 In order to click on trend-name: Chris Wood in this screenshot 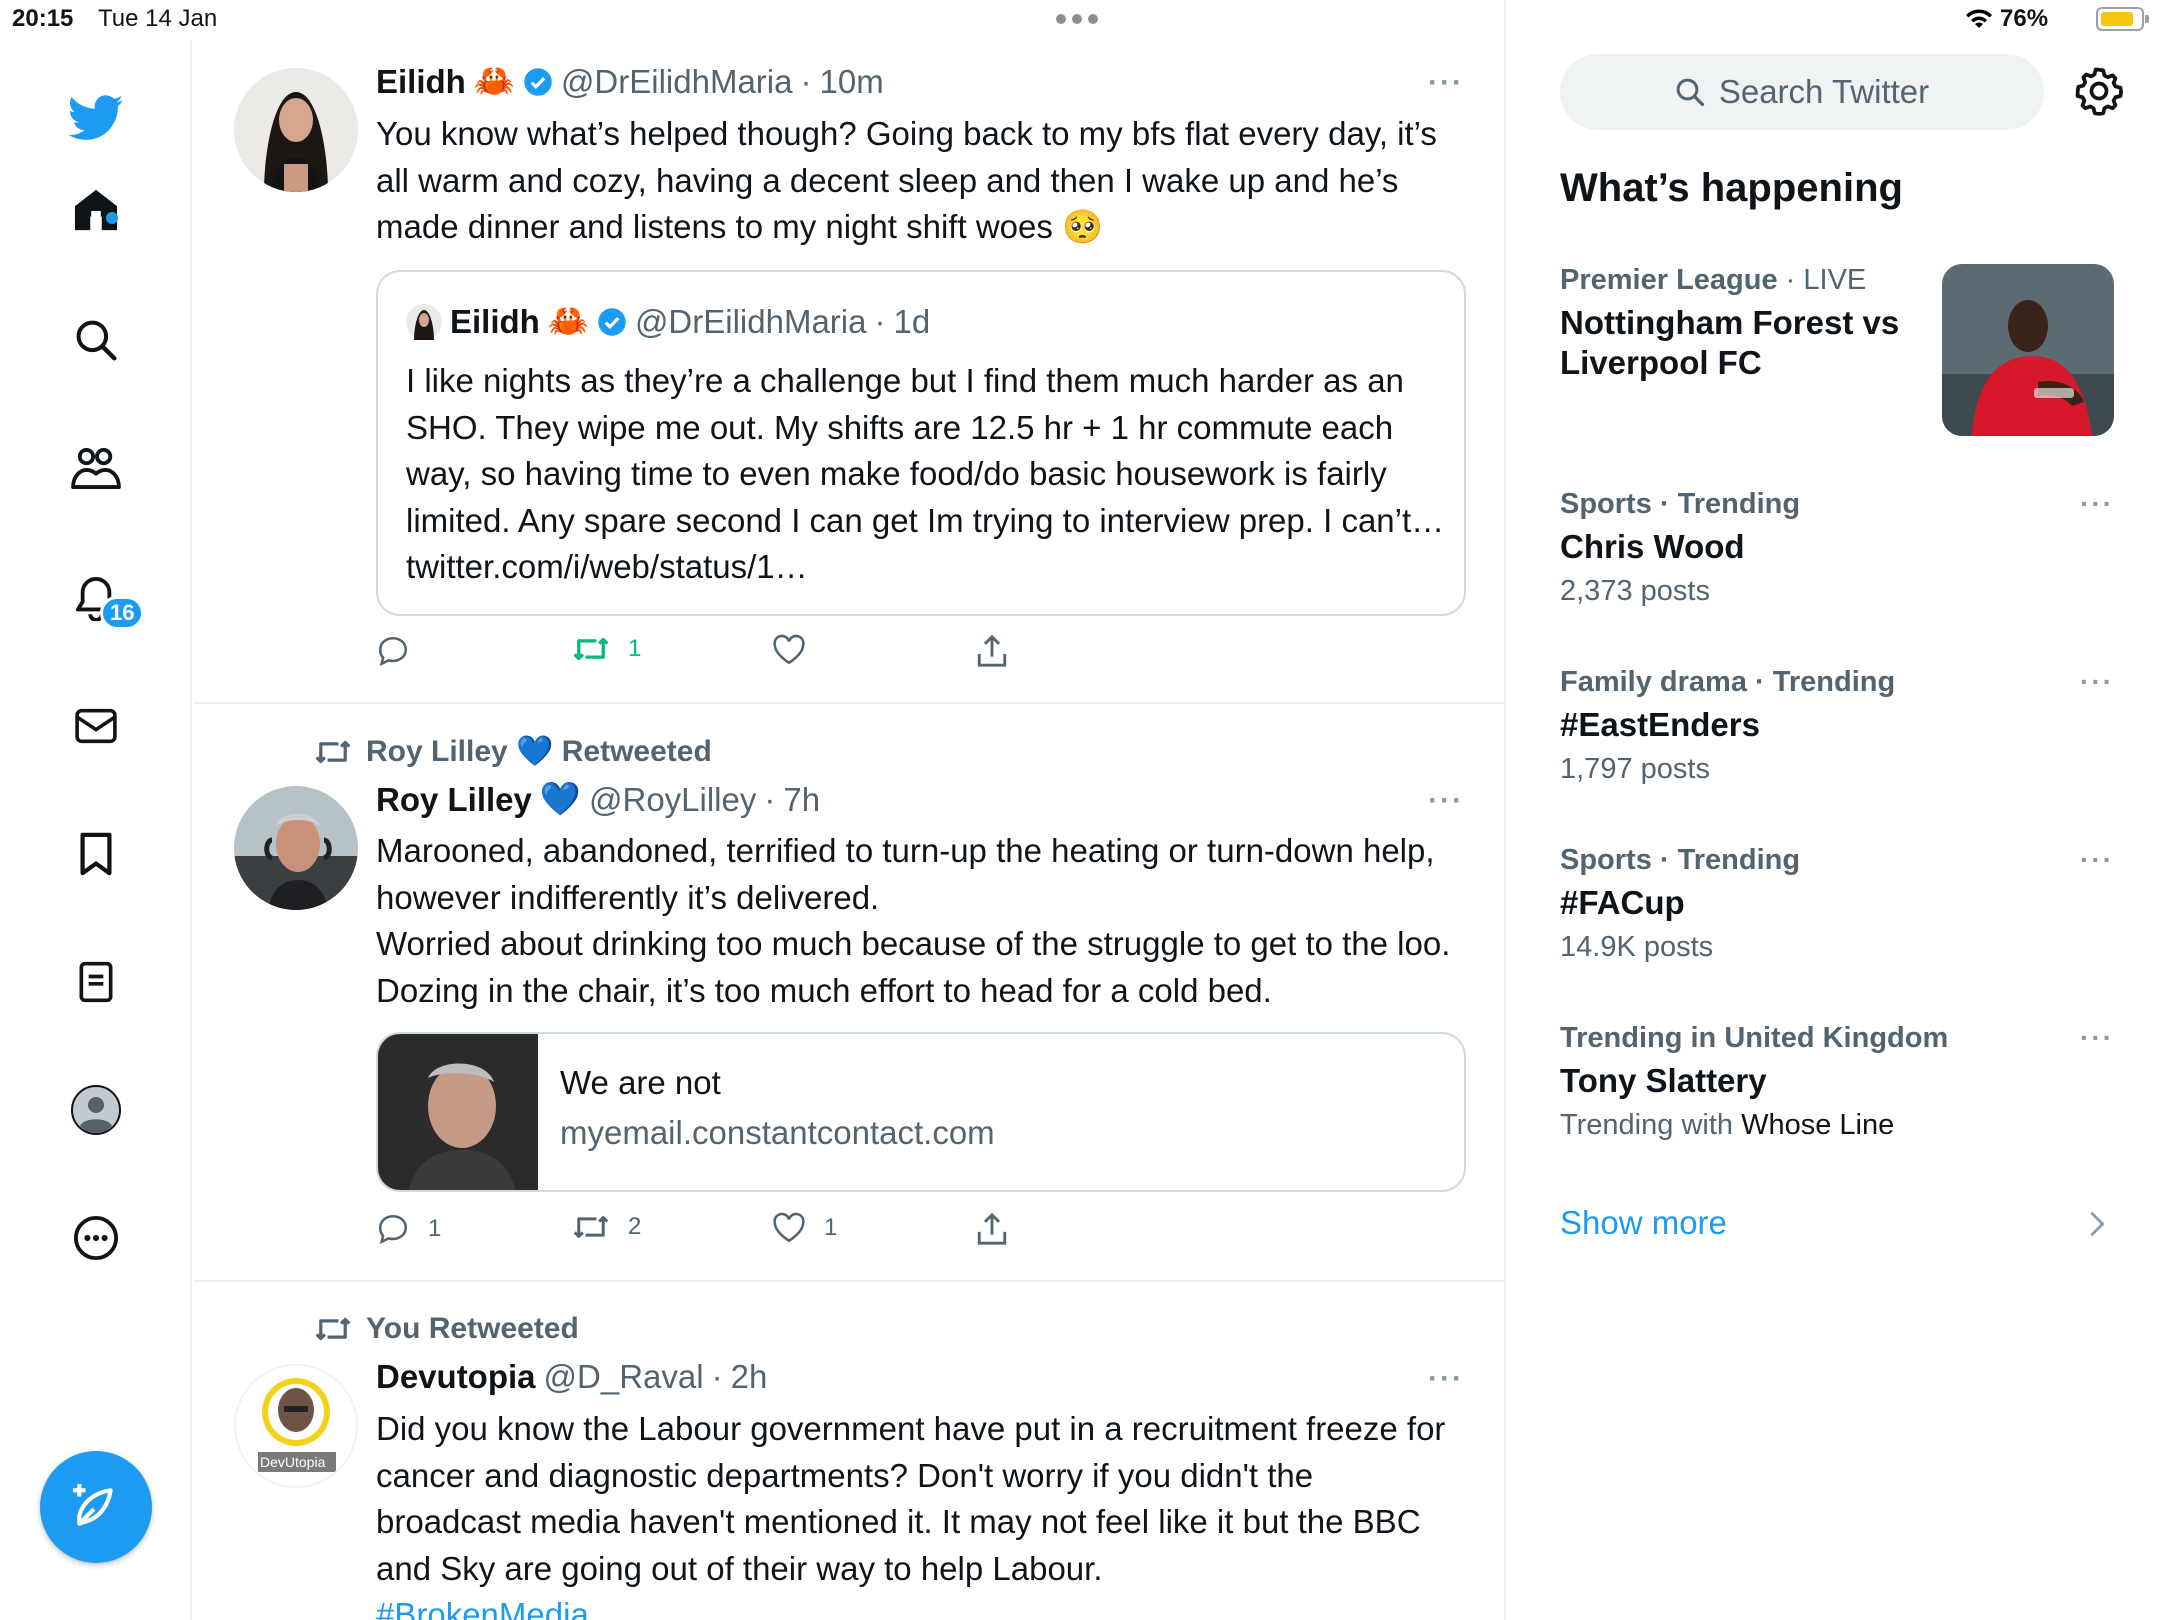, I will do `click(1652, 546)`.